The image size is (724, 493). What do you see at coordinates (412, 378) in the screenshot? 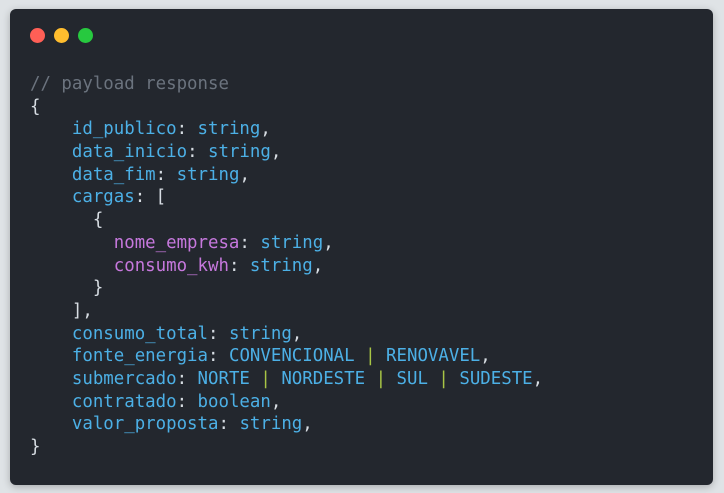
I see `enum-value: SUL` at bounding box center [412, 378].